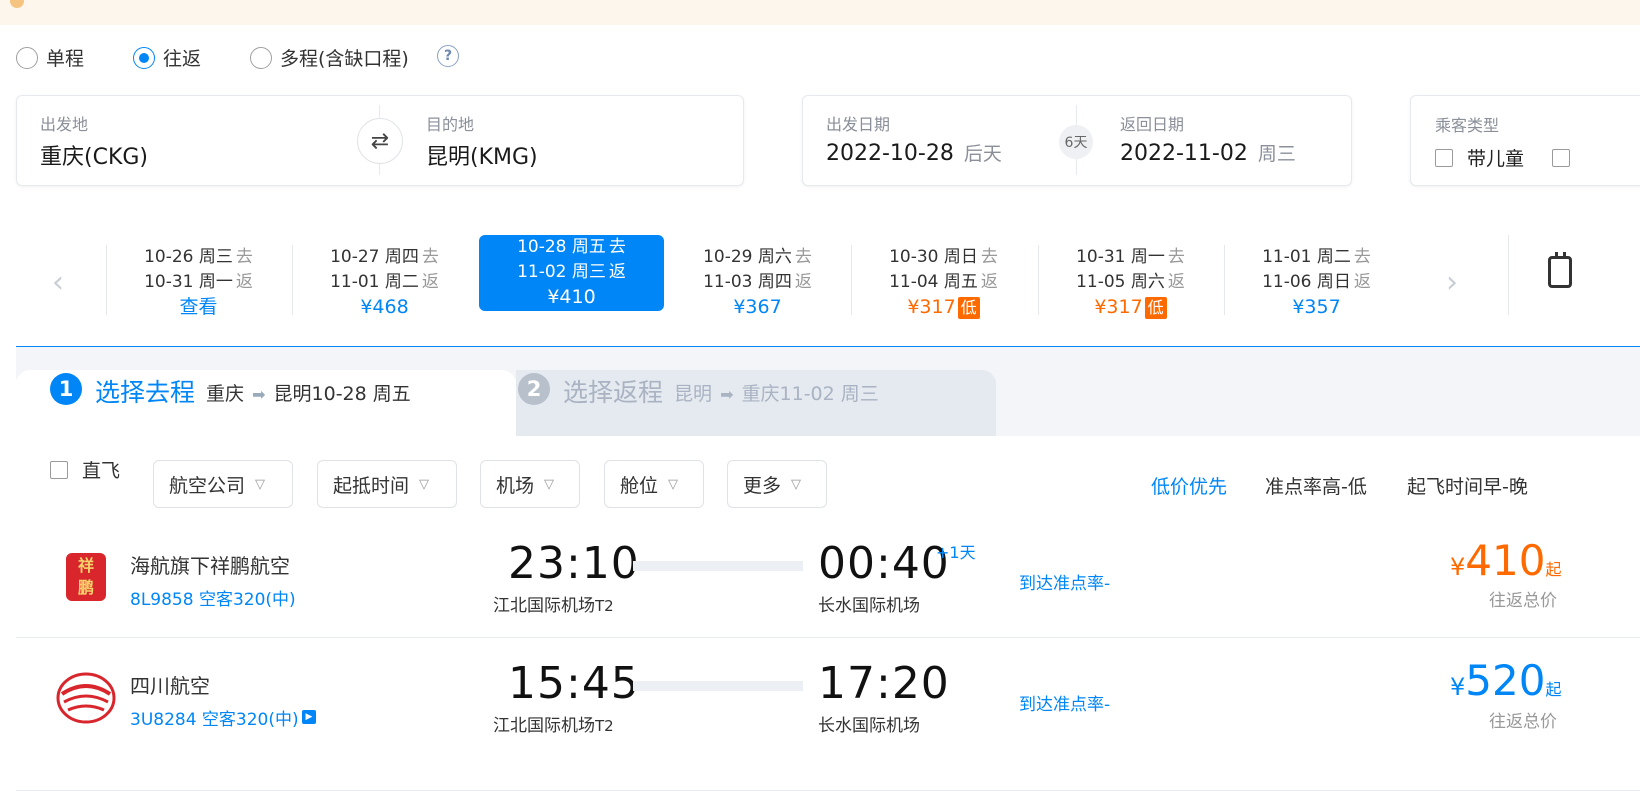 The height and width of the screenshot is (791, 1640). Describe the element at coordinates (27, 57) in the screenshot. I see `radio-icon` at that location.